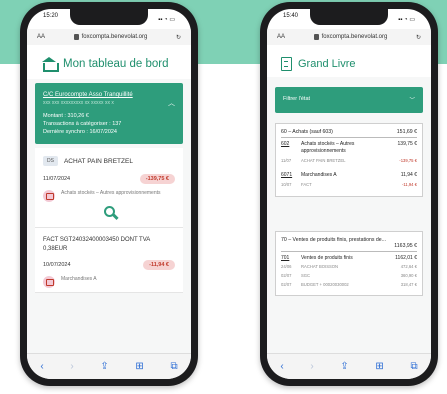 The width and height of the screenshot is (447, 394). What do you see at coordinates (171, 104) in the screenshot?
I see `chevron-up-icon: ︿` at bounding box center [171, 104].